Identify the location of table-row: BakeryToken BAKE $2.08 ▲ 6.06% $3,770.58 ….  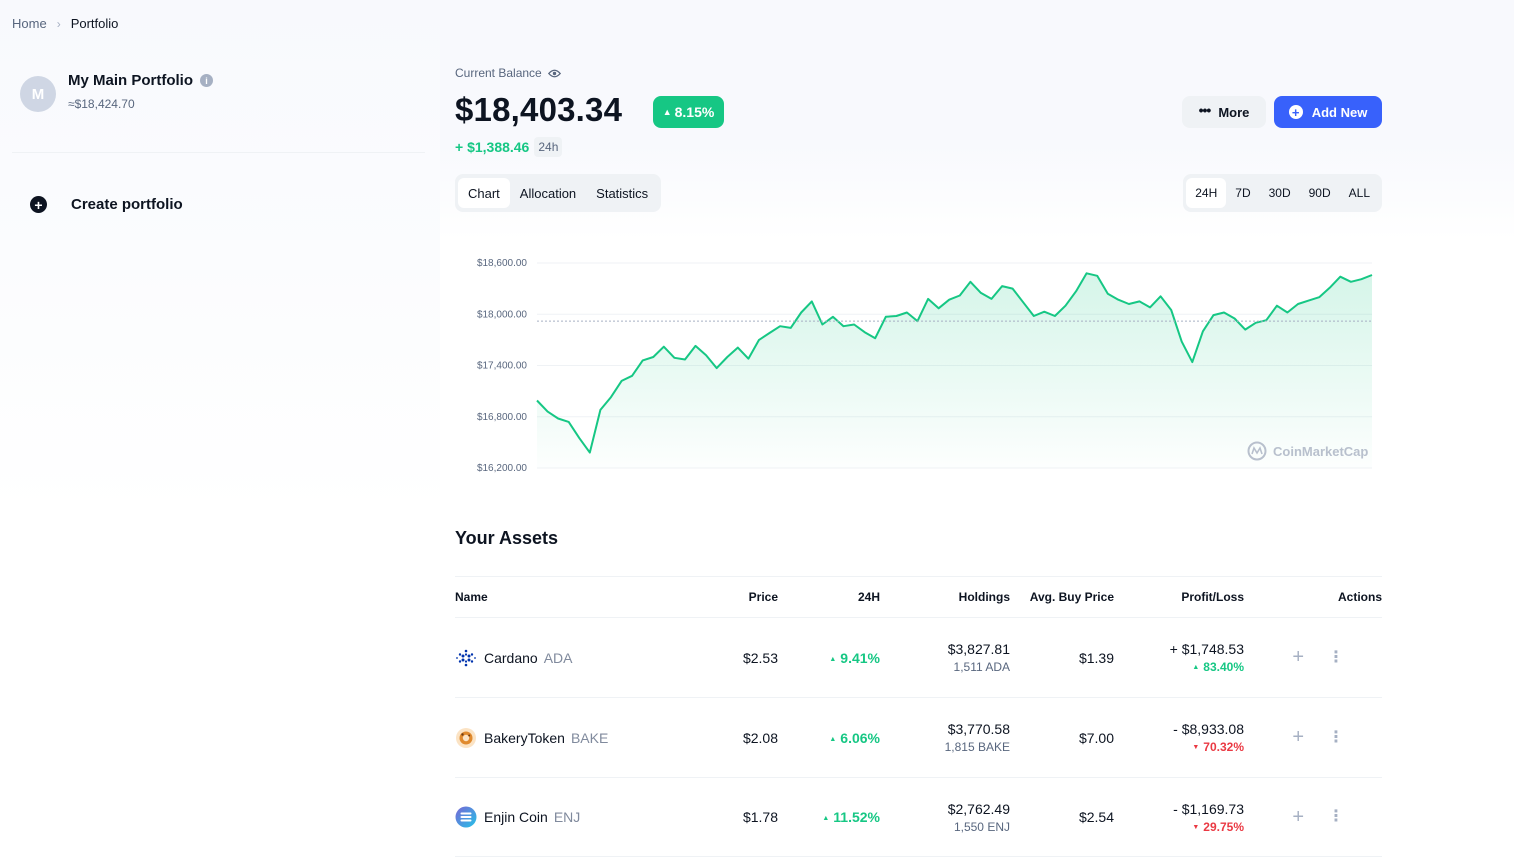
(918, 737).